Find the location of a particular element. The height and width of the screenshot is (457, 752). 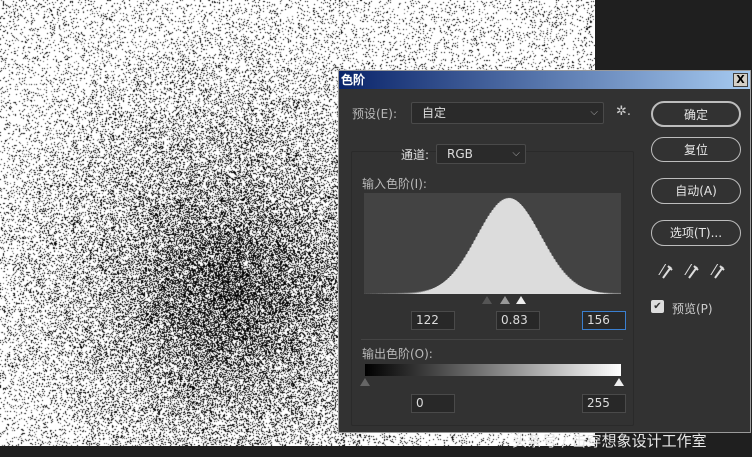

input-gamma-field: 0.83 is located at coordinates (518, 320).